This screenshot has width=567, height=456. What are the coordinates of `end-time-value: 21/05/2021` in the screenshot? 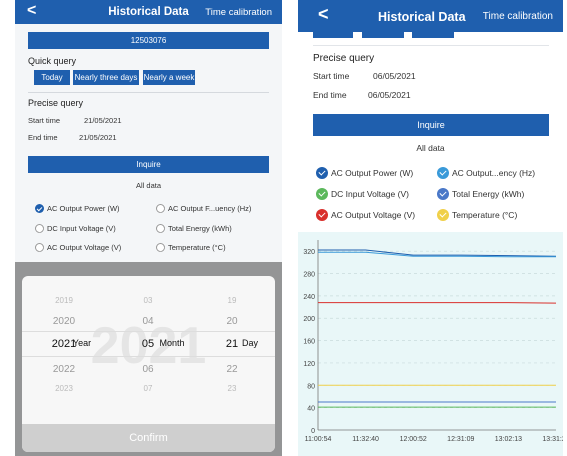 It's located at (98, 137).